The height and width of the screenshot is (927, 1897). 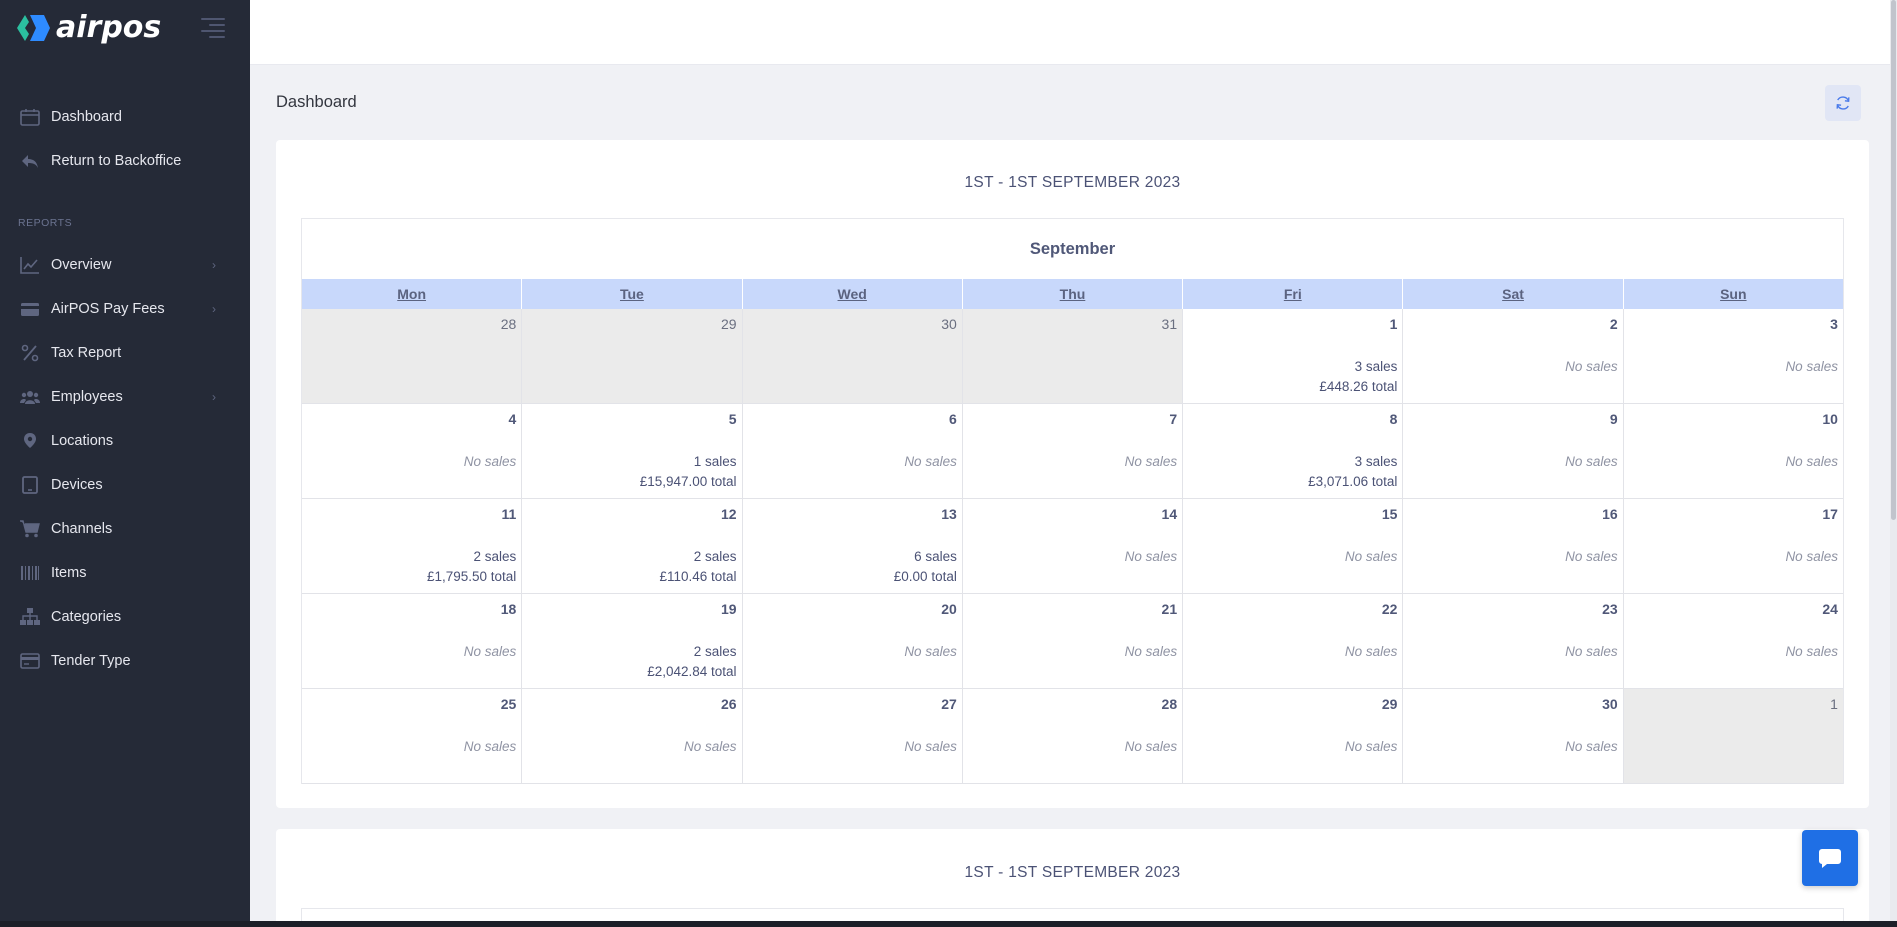 What do you see at coordinates (125, 265) in the screenshot?
I see `sidebar-item-overview: Overview ›` at bounding box center [125, 265].